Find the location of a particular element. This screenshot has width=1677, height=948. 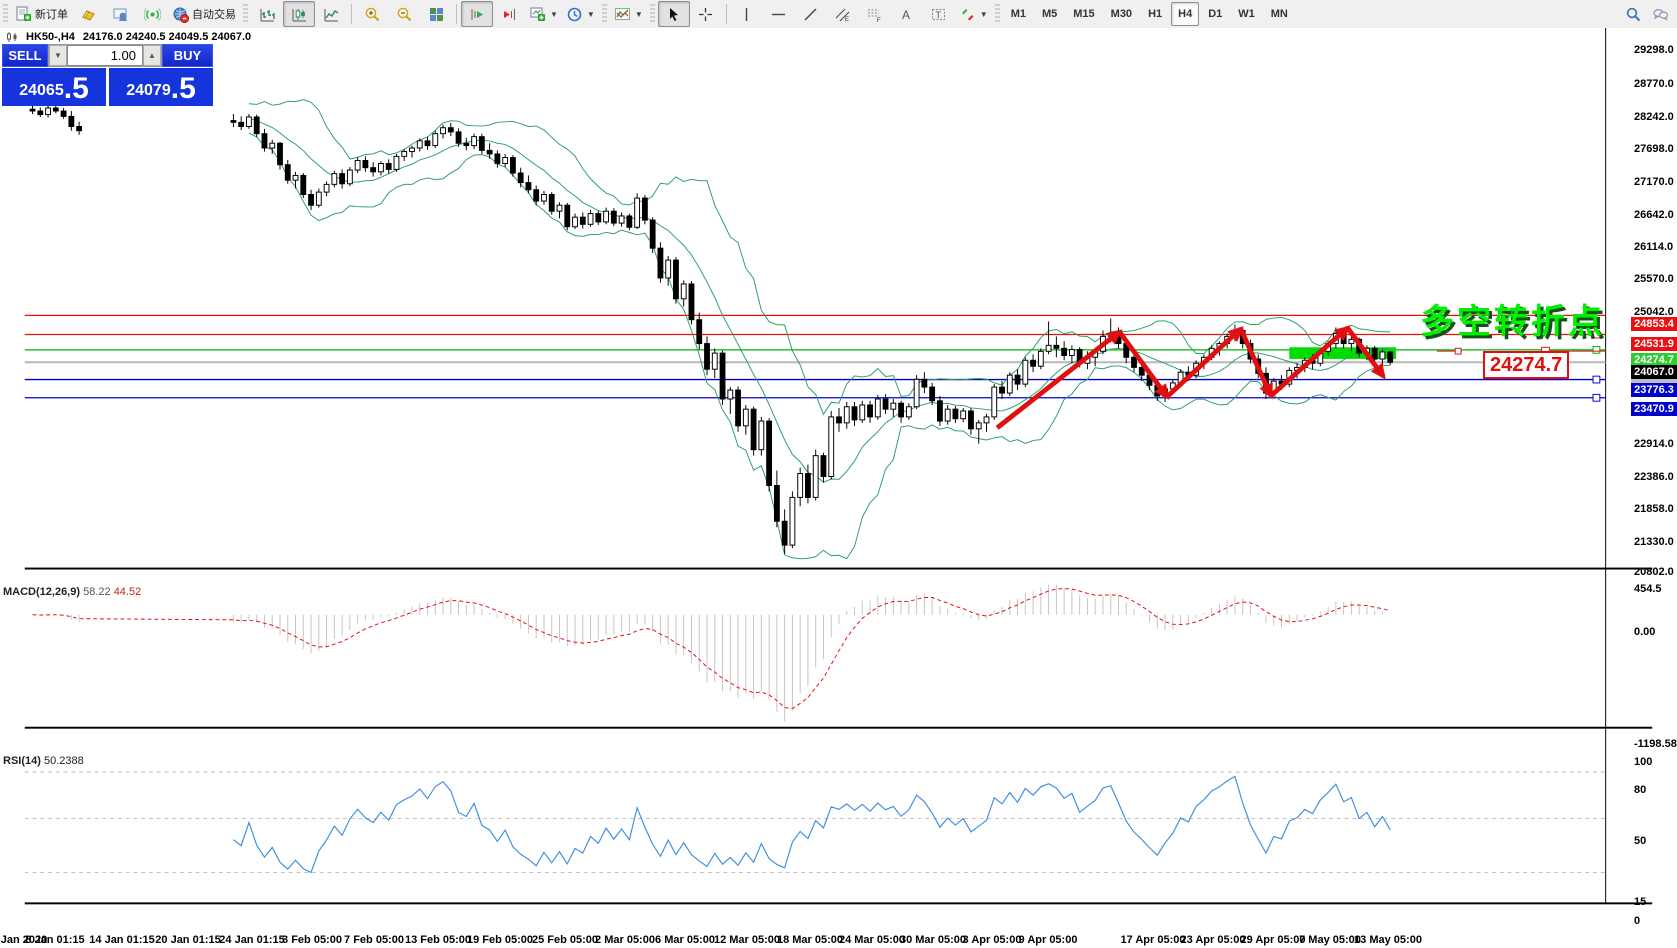

svg-text: T is located at coordinates (939, 15).